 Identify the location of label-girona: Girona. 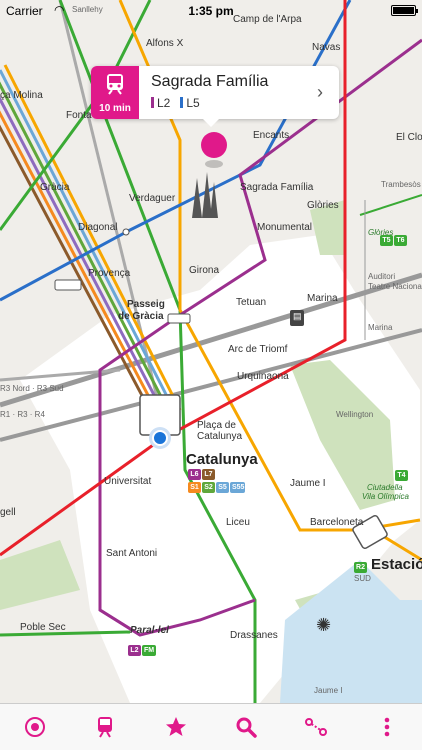
(204, 270).